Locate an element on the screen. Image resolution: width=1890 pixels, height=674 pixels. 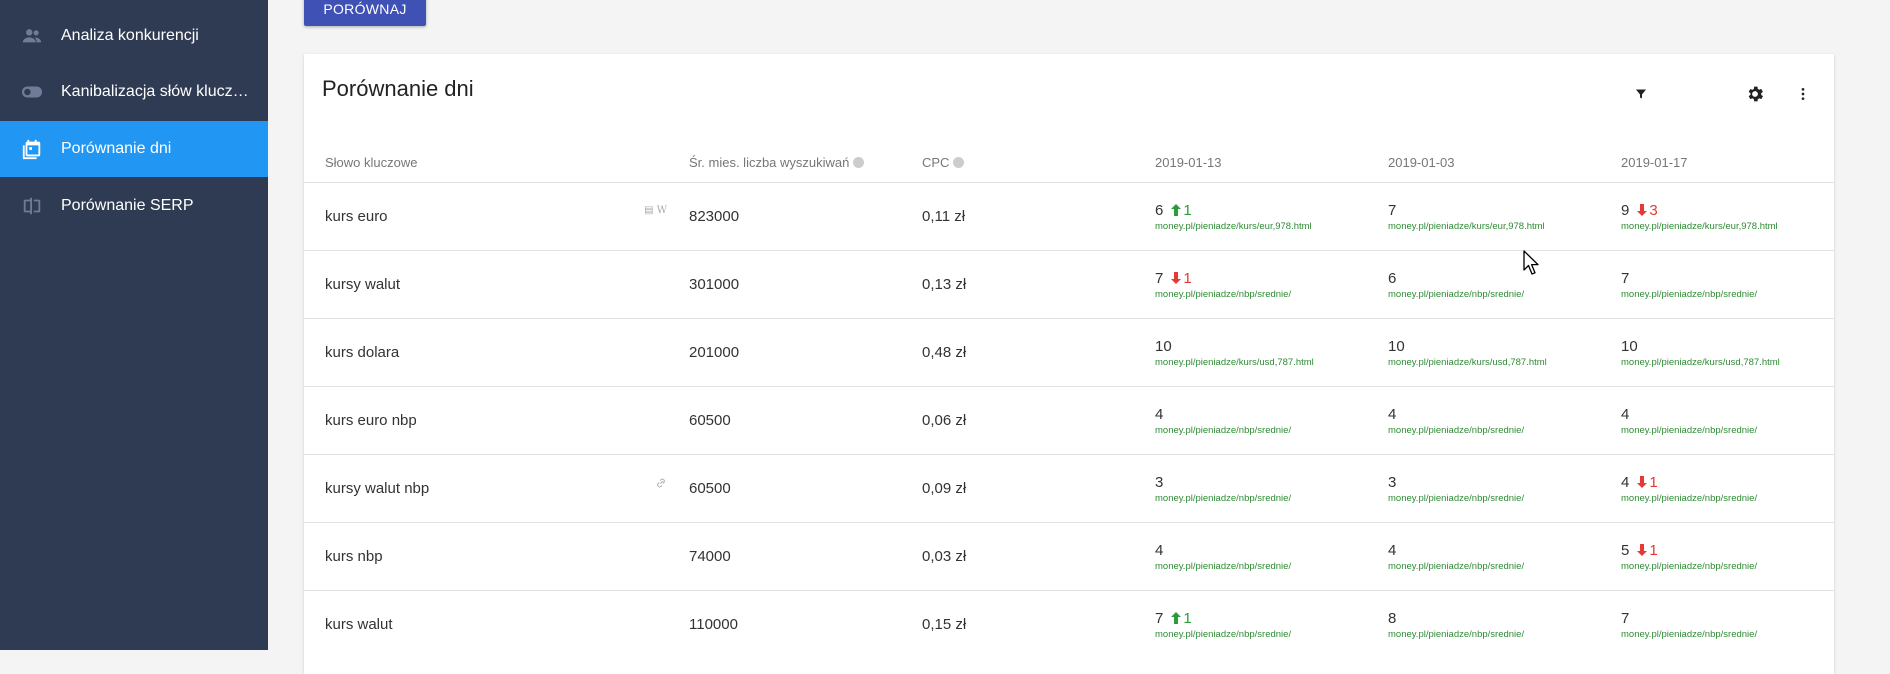
sidebar-item-day-comparison: Porównanie dni is located at coordinates (134, 149).